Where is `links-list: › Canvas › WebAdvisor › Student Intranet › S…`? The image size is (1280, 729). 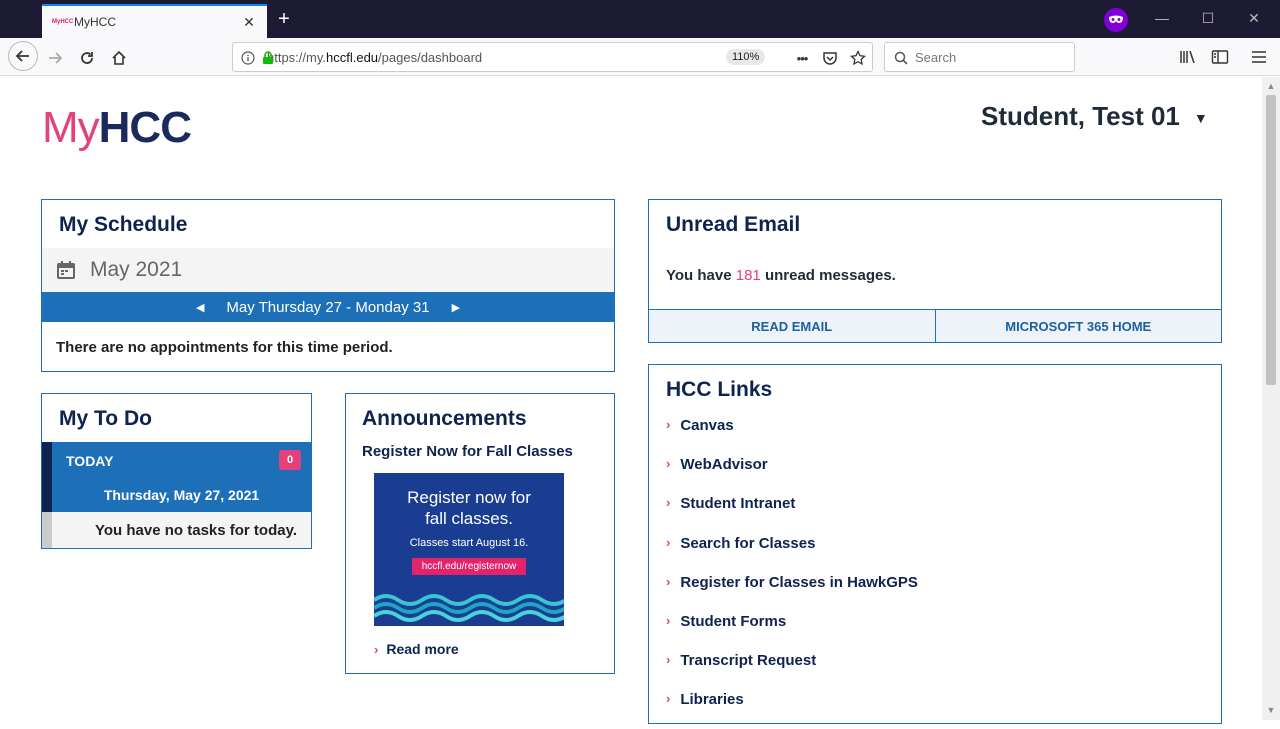
links-list: › Canvas › WebAdvisor › Student Intranet › S… is located at coordinates (792, 572).